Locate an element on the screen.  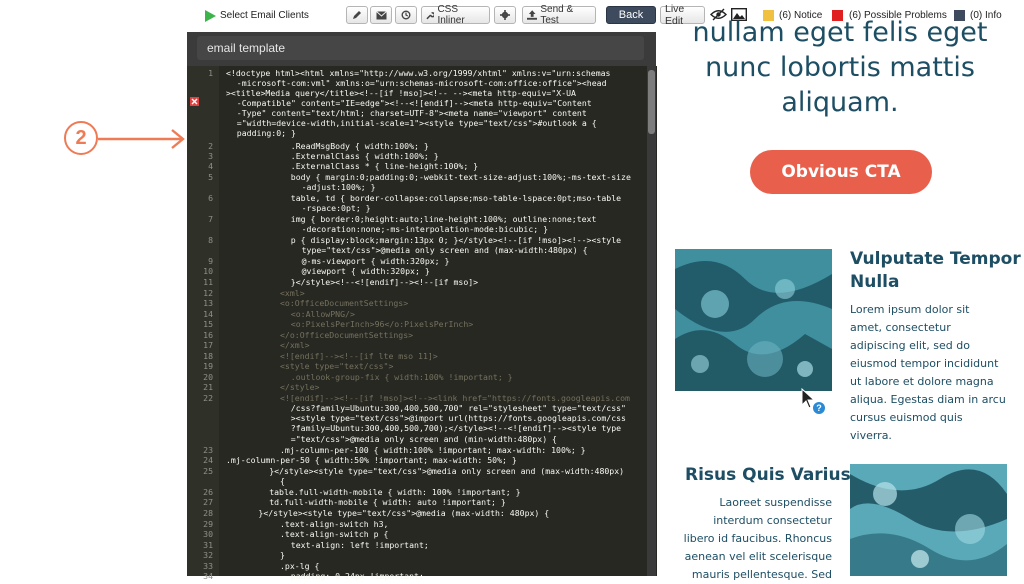
code-line: </xml> is located at coordinates (295, 345).